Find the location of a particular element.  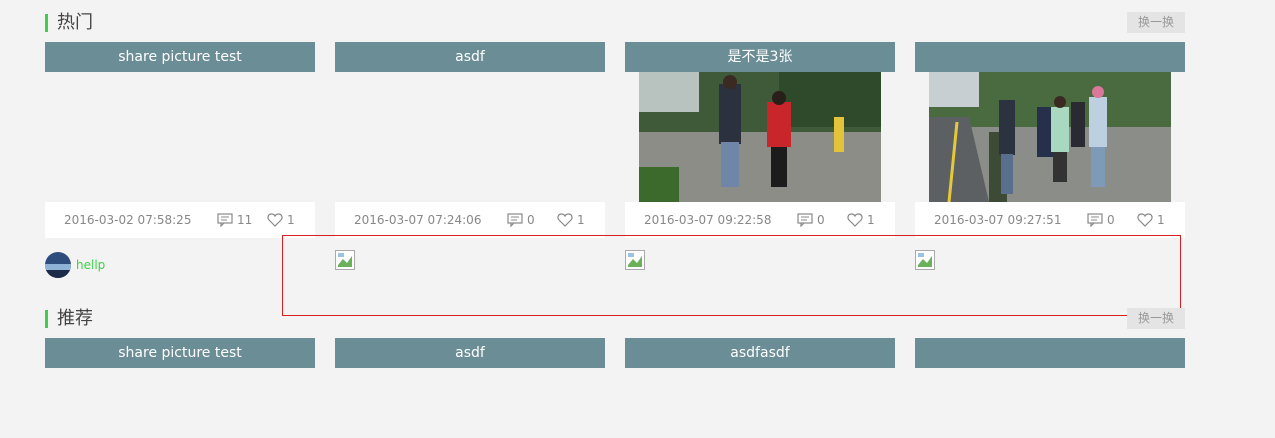

recommend-card-1: share picture test is located at coordinates (180, 353).